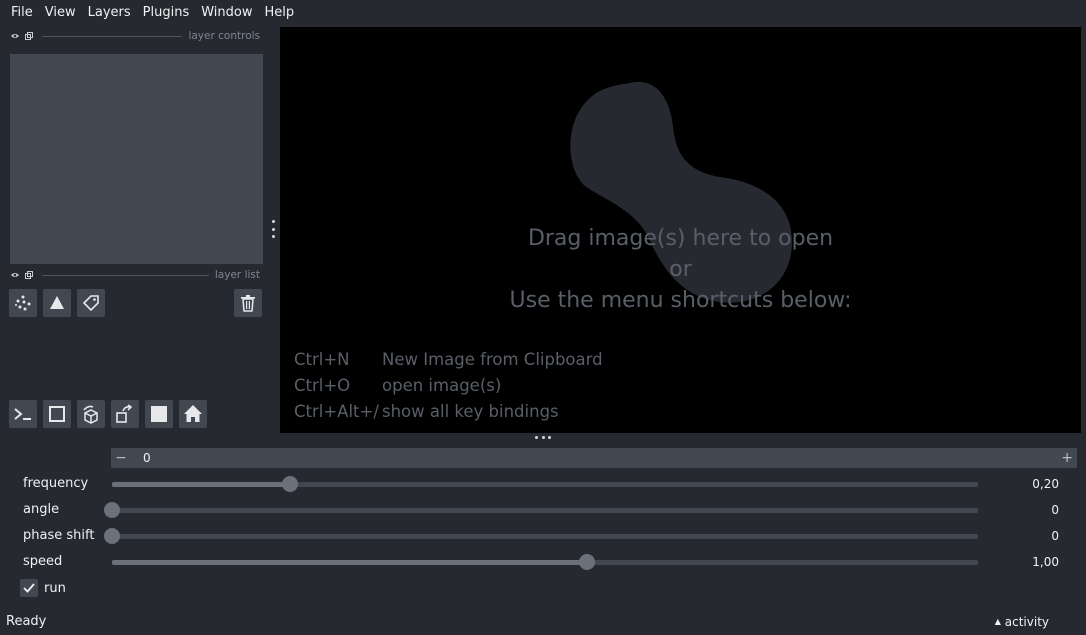 The image size is (1086, 635). I want to click on new-shapes-layer-button, so click(57, 303).